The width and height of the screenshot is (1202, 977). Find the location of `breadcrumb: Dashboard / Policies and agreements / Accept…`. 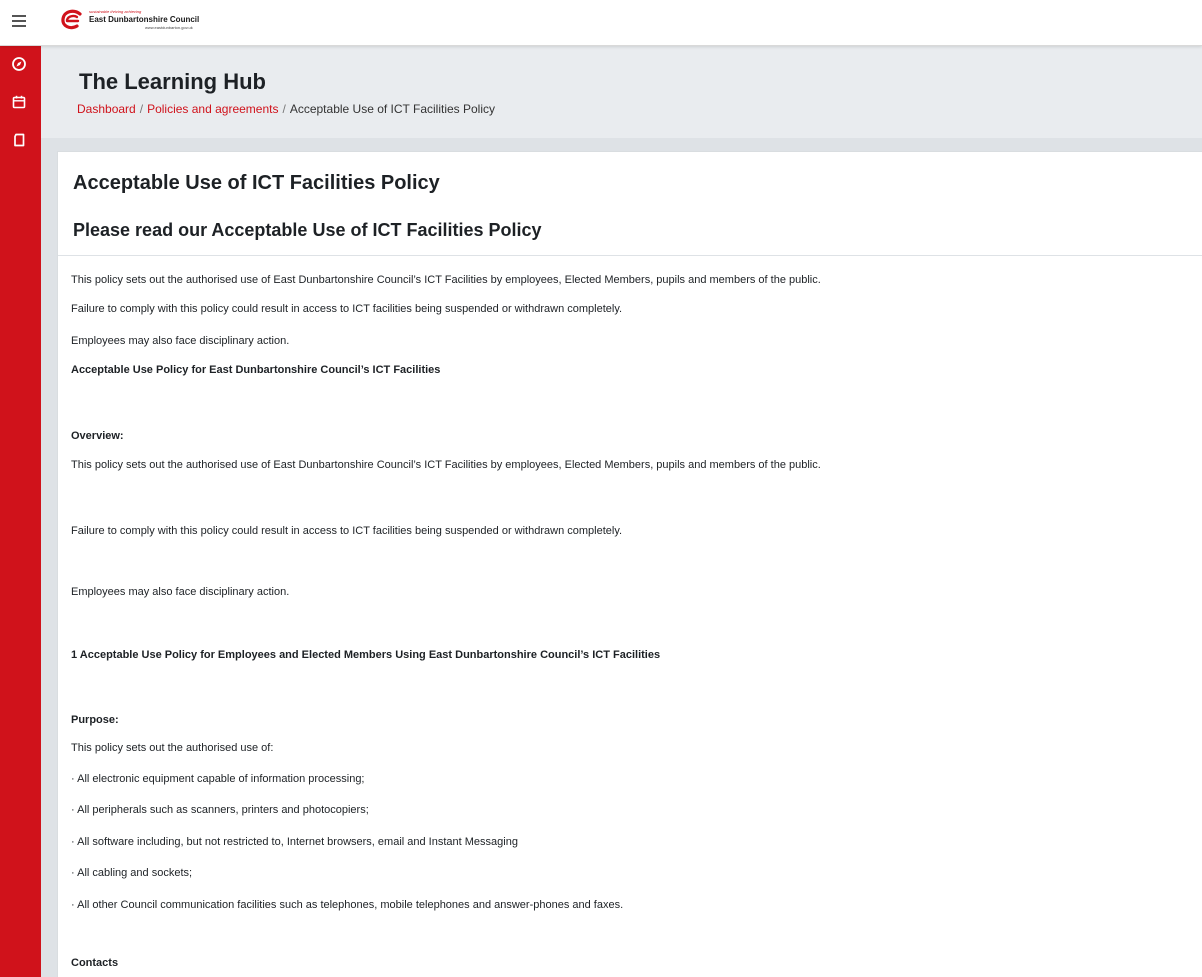

breadcrumb: Dashboard / Policies and agreements / Accept… is located at coordinates (286, 109).